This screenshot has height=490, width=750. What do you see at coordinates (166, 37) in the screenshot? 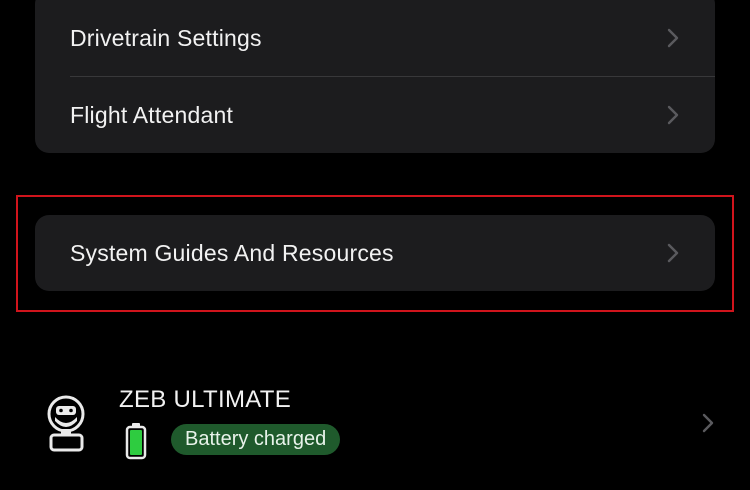
I see `drivetrain-settings-label: Drivetrain Settings` at bounding box center [166, 37].